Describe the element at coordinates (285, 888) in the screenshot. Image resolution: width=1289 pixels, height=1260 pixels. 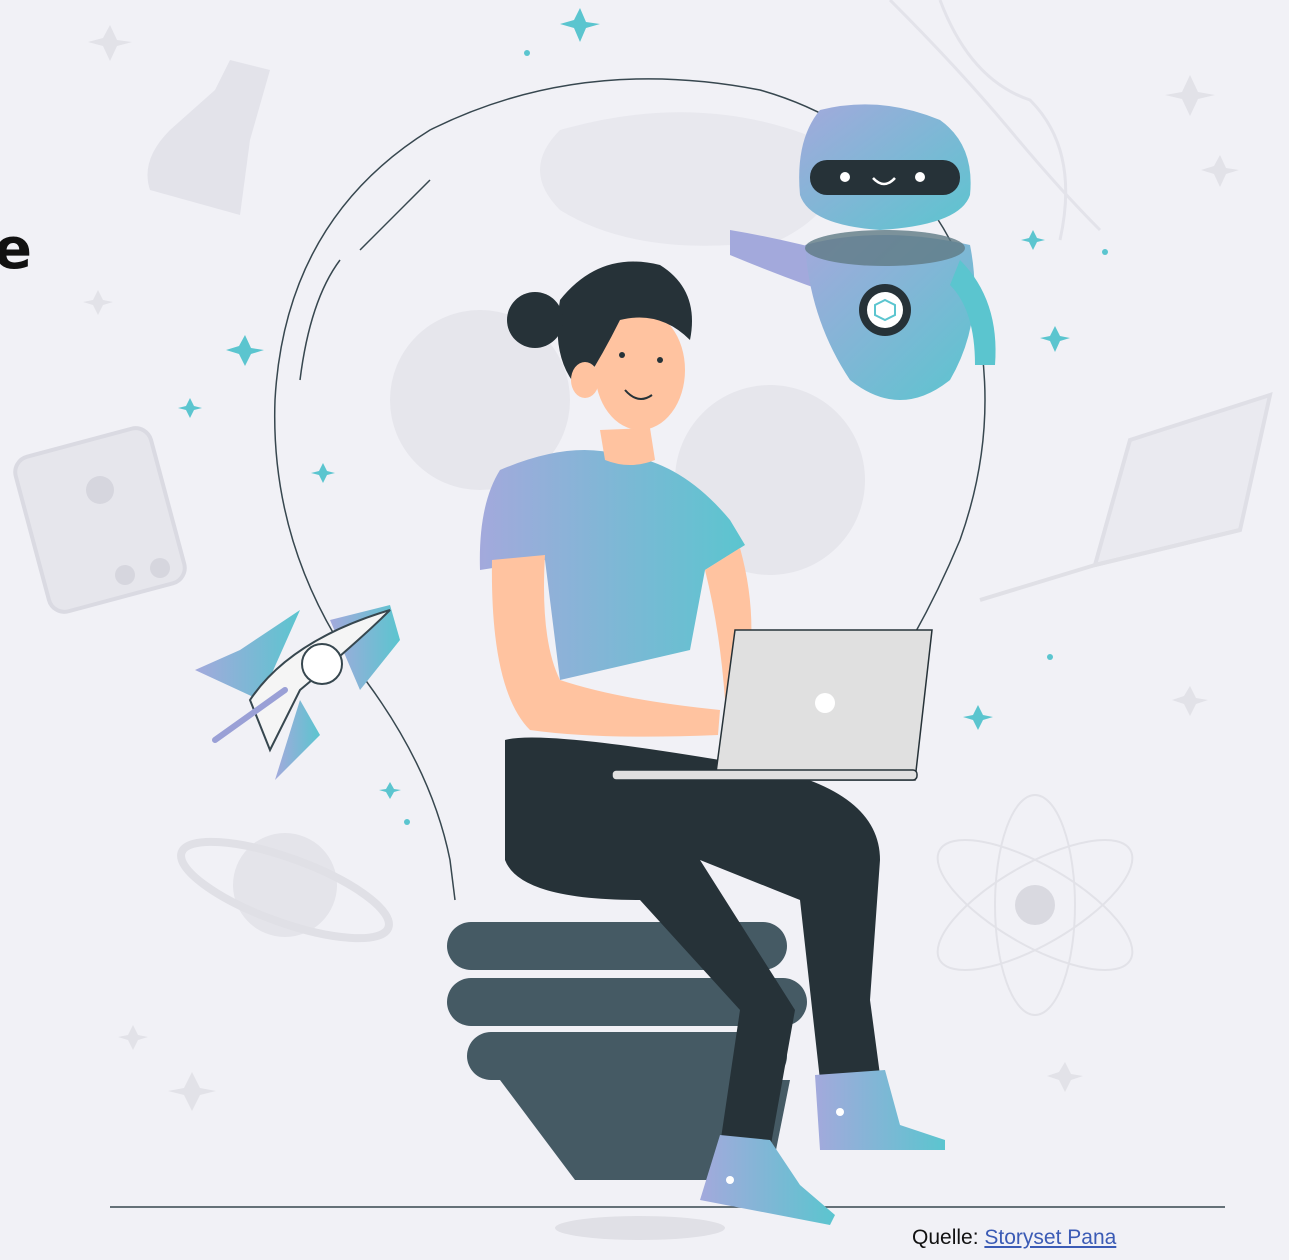
I see `planet-icon` at that location.